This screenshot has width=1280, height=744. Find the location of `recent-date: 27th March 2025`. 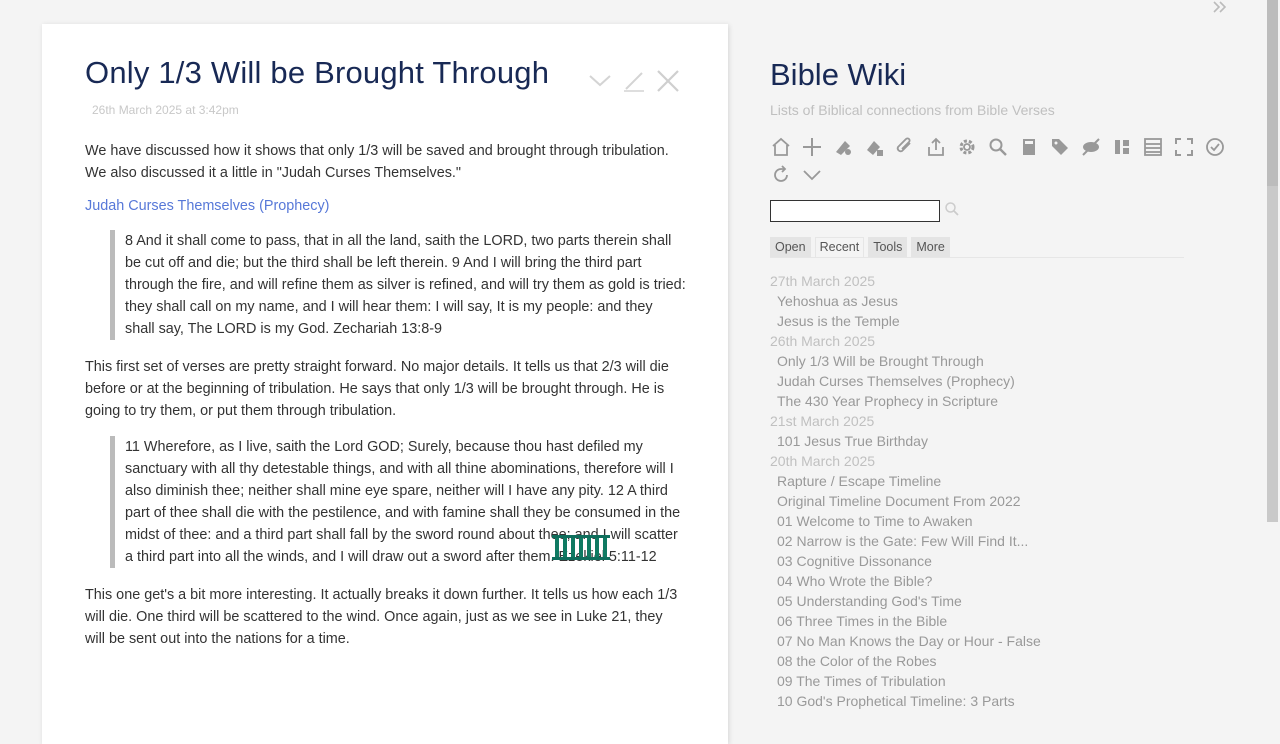

recent-date: 27th March 2025 is located at coordinates (823, 281).